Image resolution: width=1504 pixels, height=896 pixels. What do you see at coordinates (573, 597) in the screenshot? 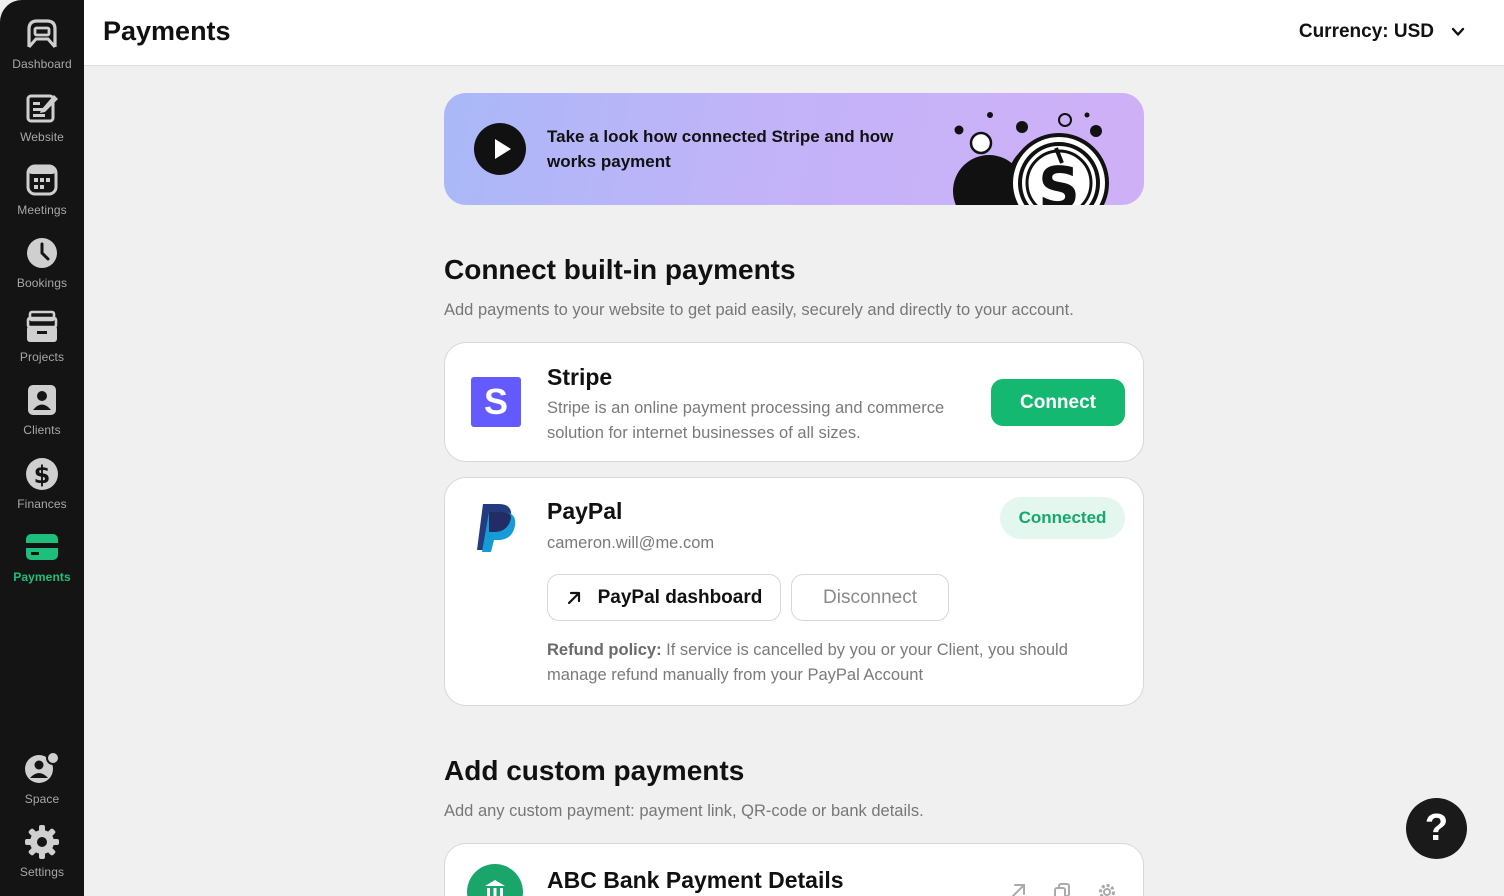
I see `external-link-arrow-icon` at bounding box center [573, 597].